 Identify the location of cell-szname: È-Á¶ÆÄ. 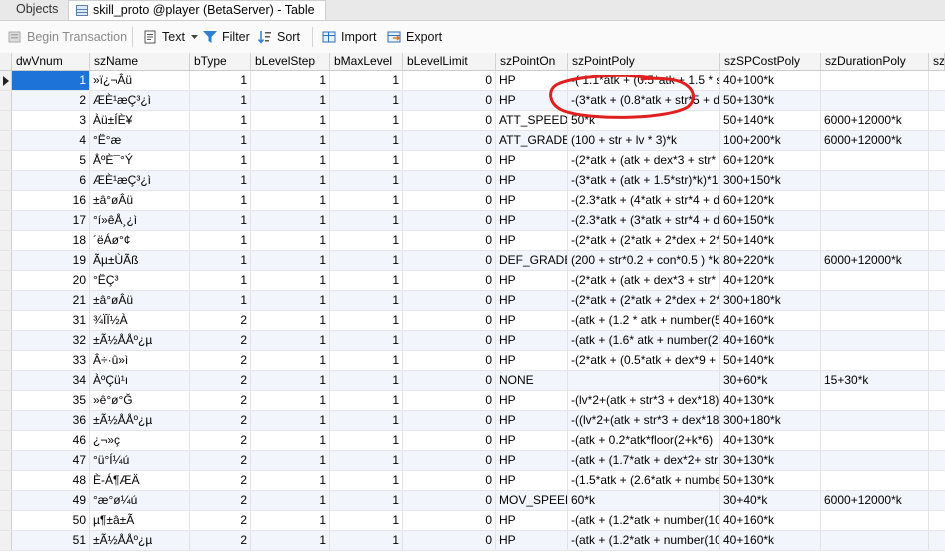
(140, 480).